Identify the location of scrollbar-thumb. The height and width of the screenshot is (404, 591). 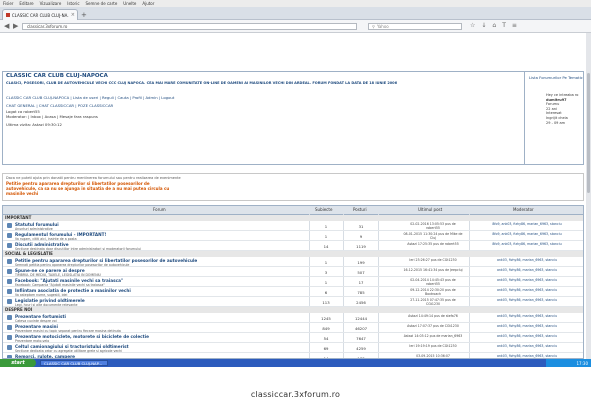
(588, 133).